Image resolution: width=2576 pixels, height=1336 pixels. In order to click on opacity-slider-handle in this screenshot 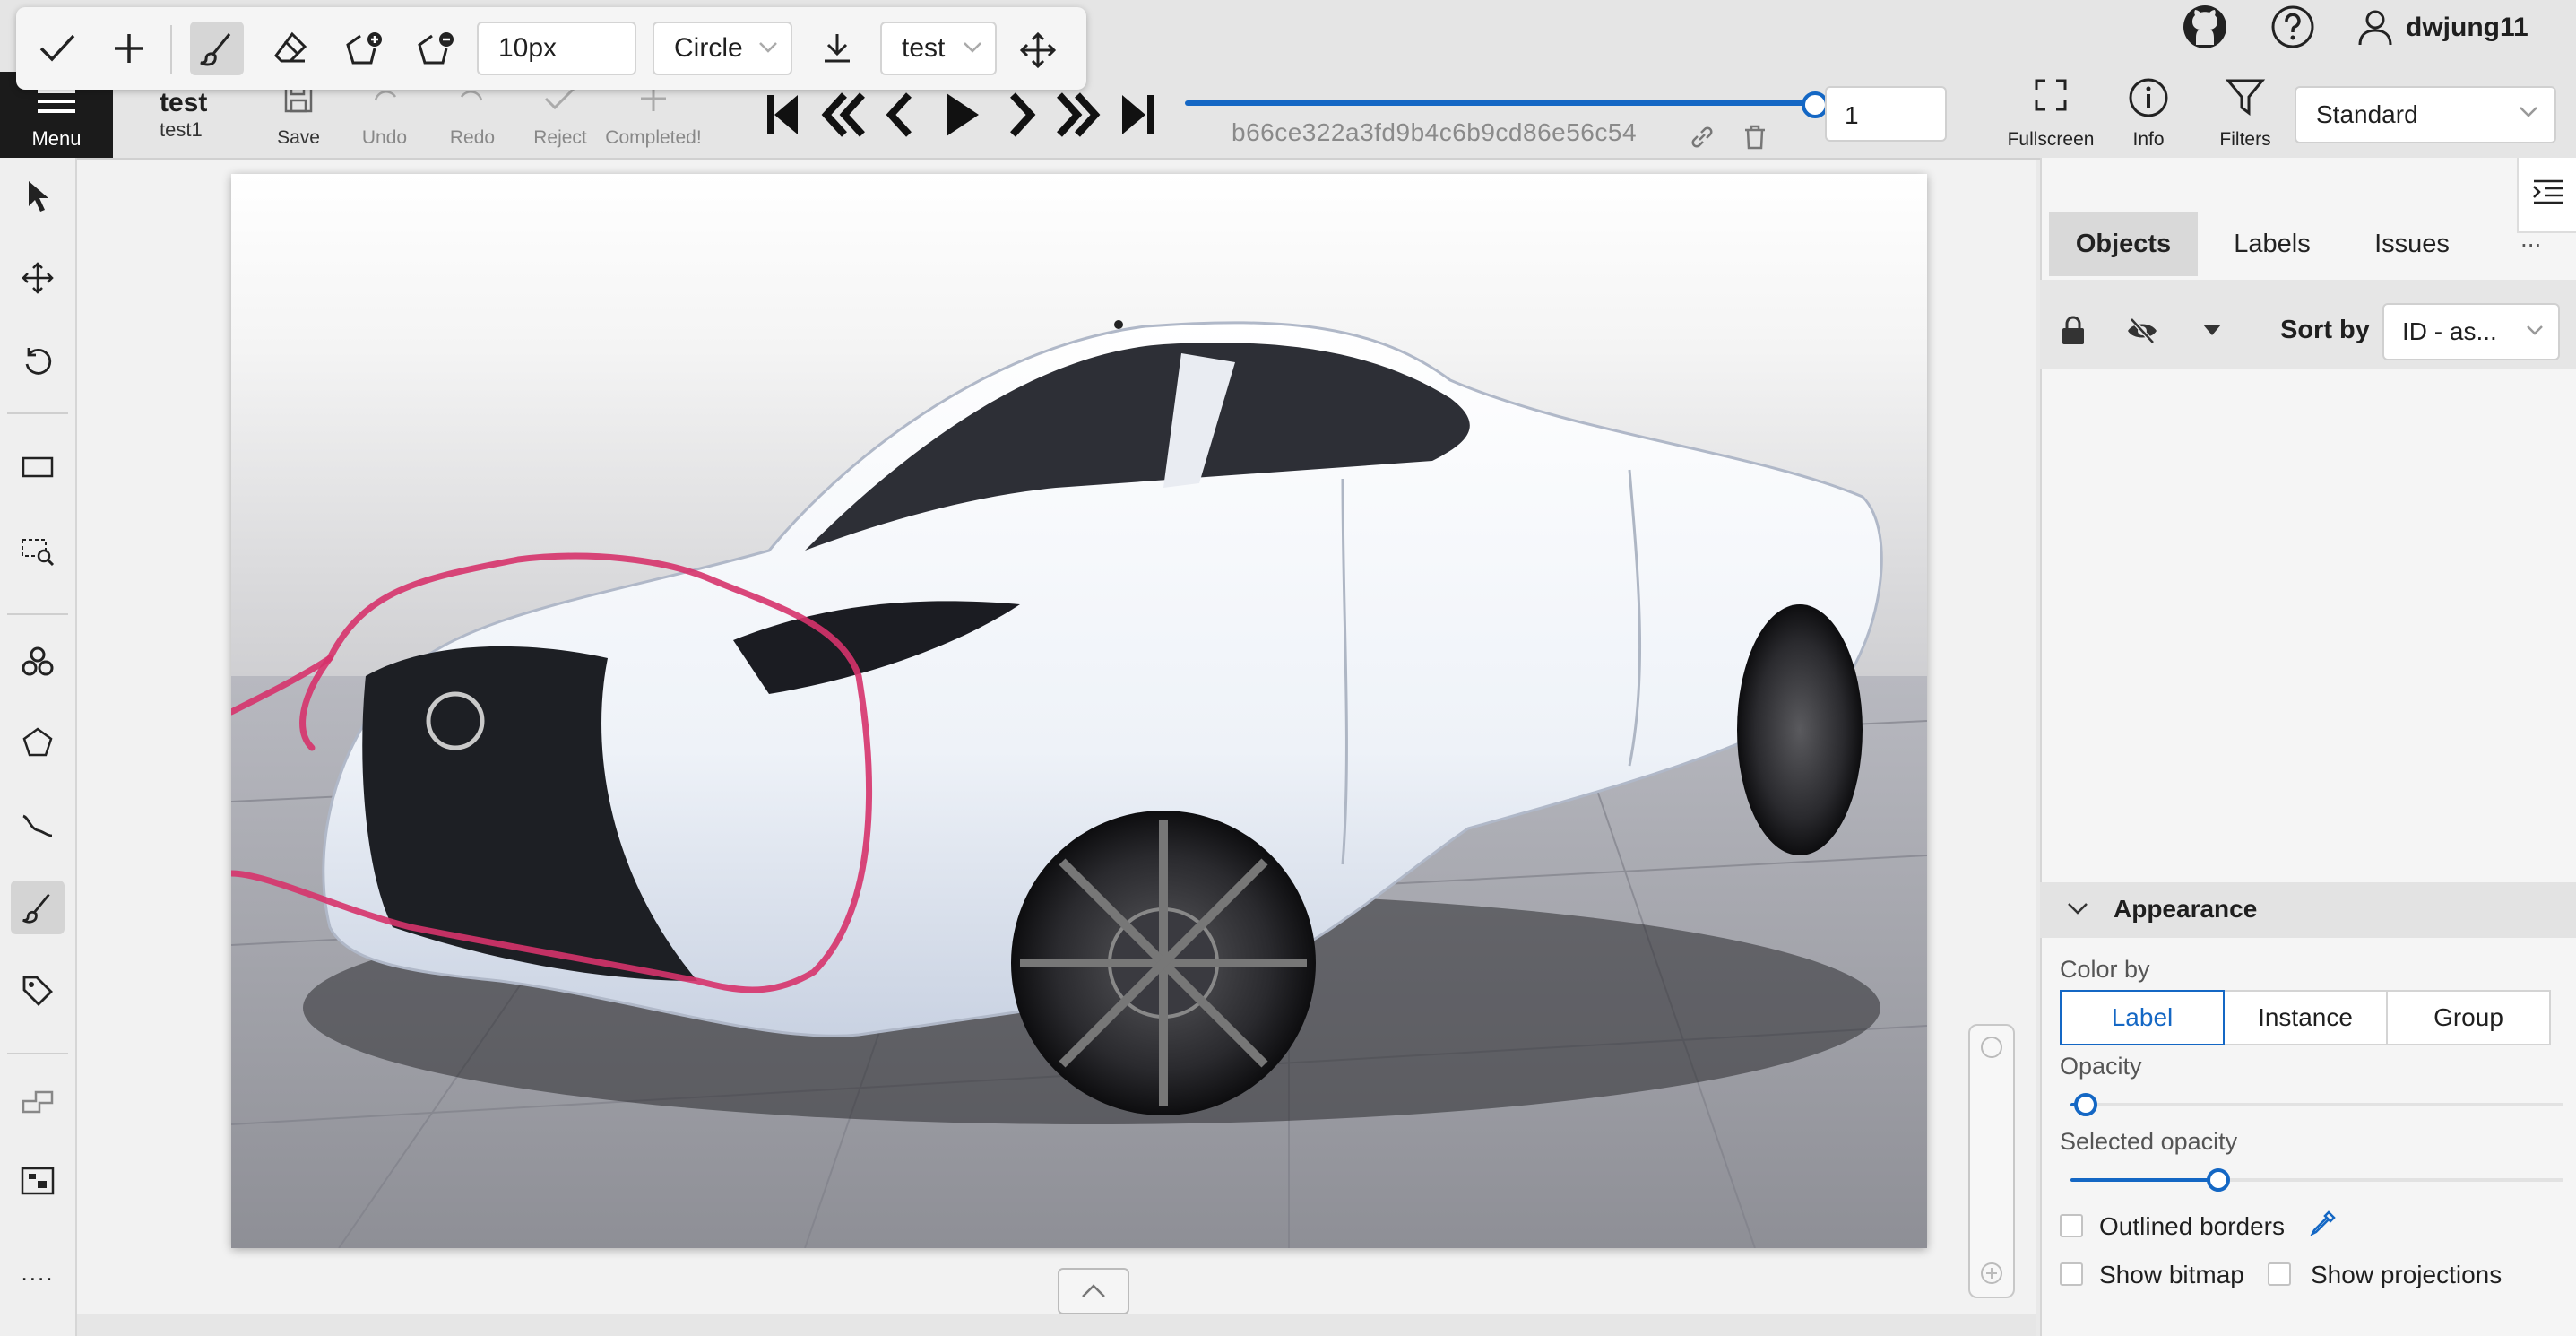, I will do `click(2085, 1104)`.